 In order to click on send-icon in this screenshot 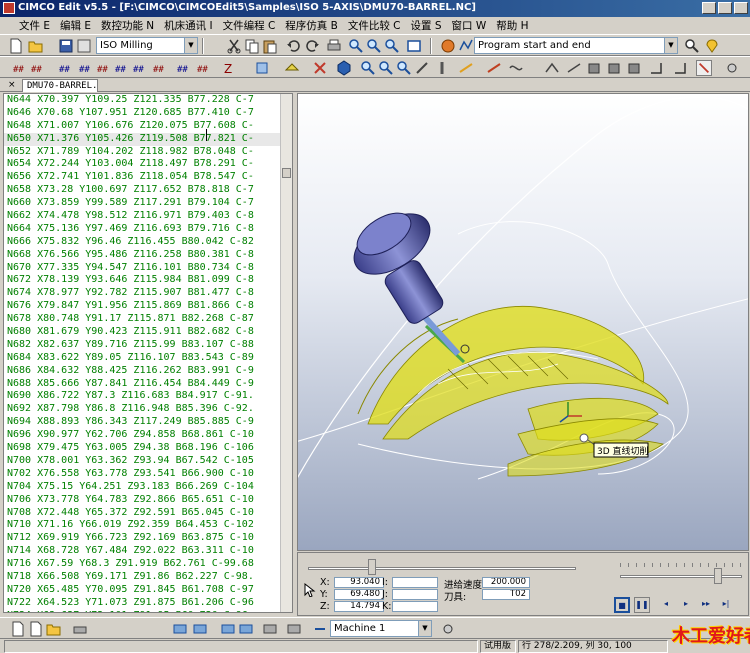, I will do `click(228, 629)`.